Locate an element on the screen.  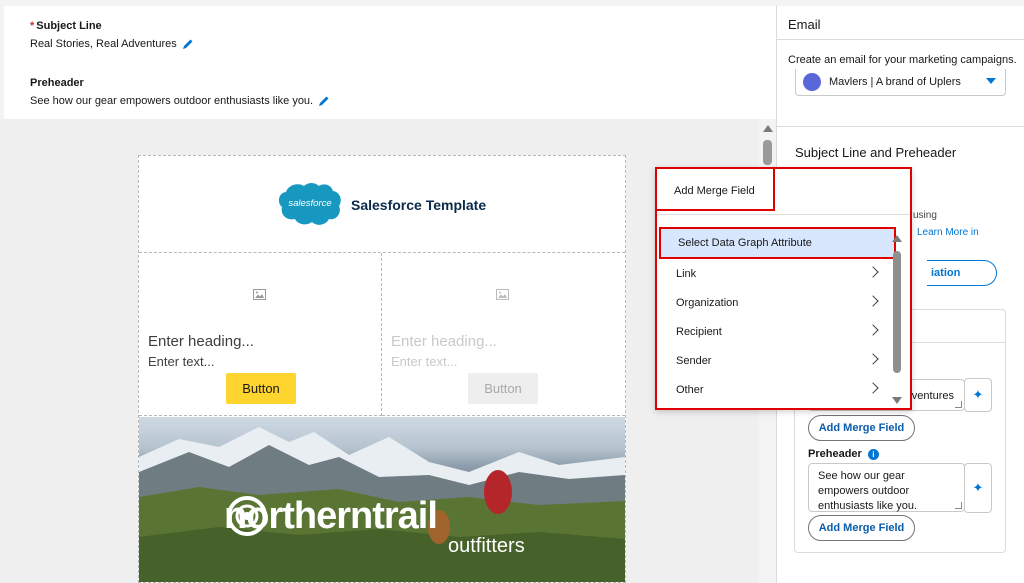
subject-line-label-text: Subject Line is located at coordinates (69, 26).